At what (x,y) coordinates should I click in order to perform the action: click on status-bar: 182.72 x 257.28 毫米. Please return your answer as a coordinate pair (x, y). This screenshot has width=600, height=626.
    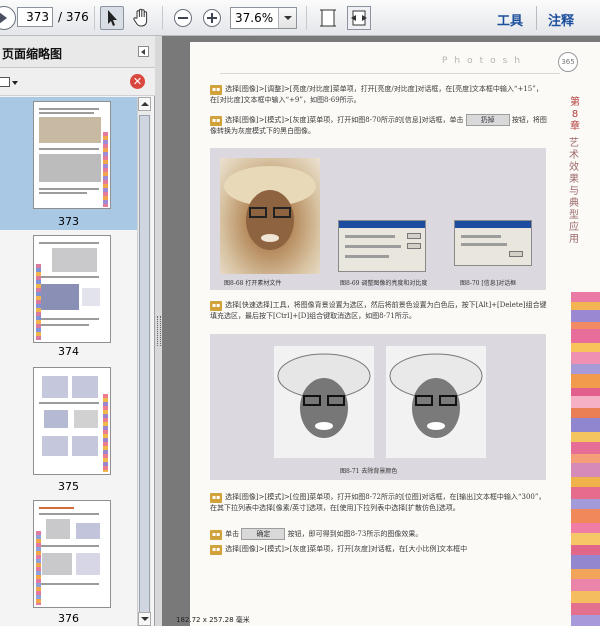
    Looking at the image, I should click on (300, 621).